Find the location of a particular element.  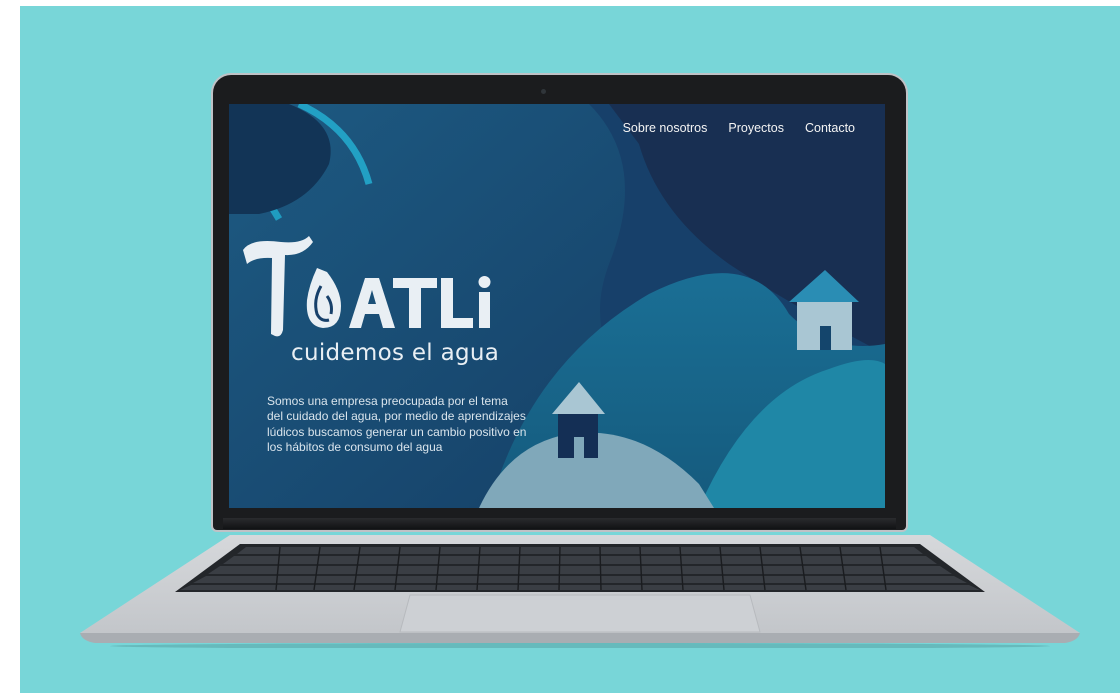

camera-icon is located at coordinates (543, 91).